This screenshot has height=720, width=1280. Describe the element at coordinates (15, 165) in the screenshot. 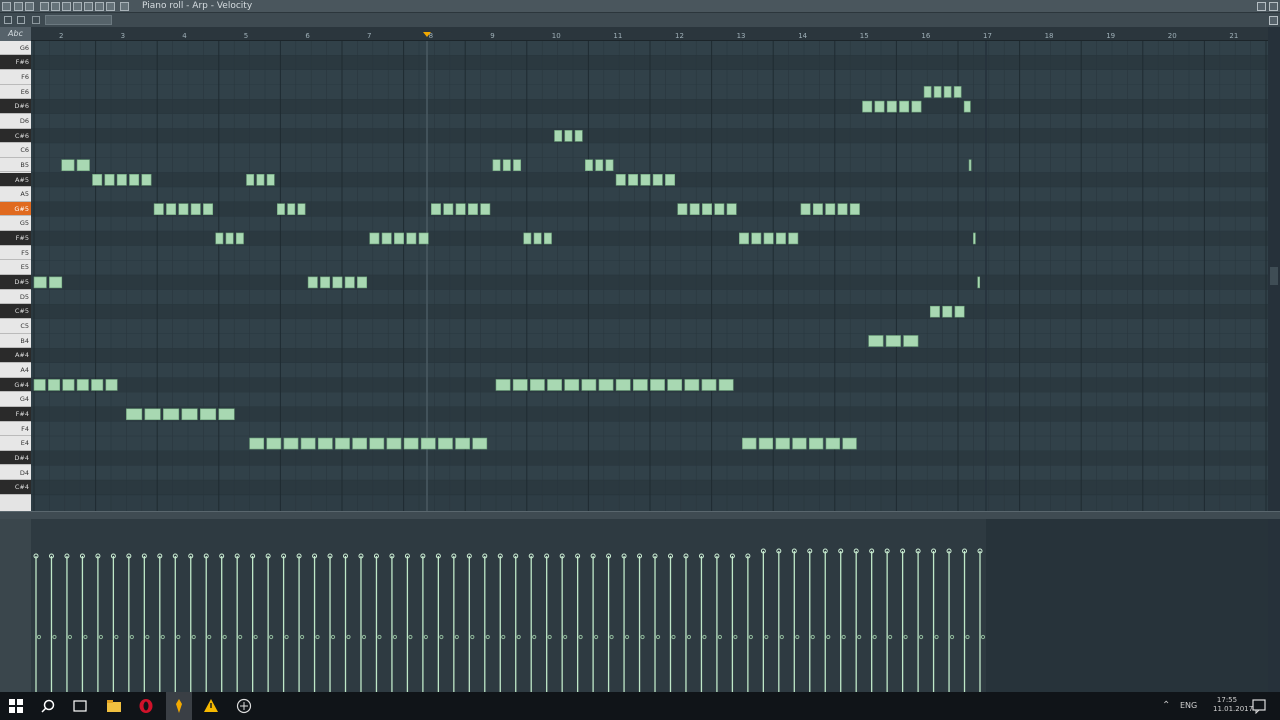

I see `piano-key-b5: B5` at that location.